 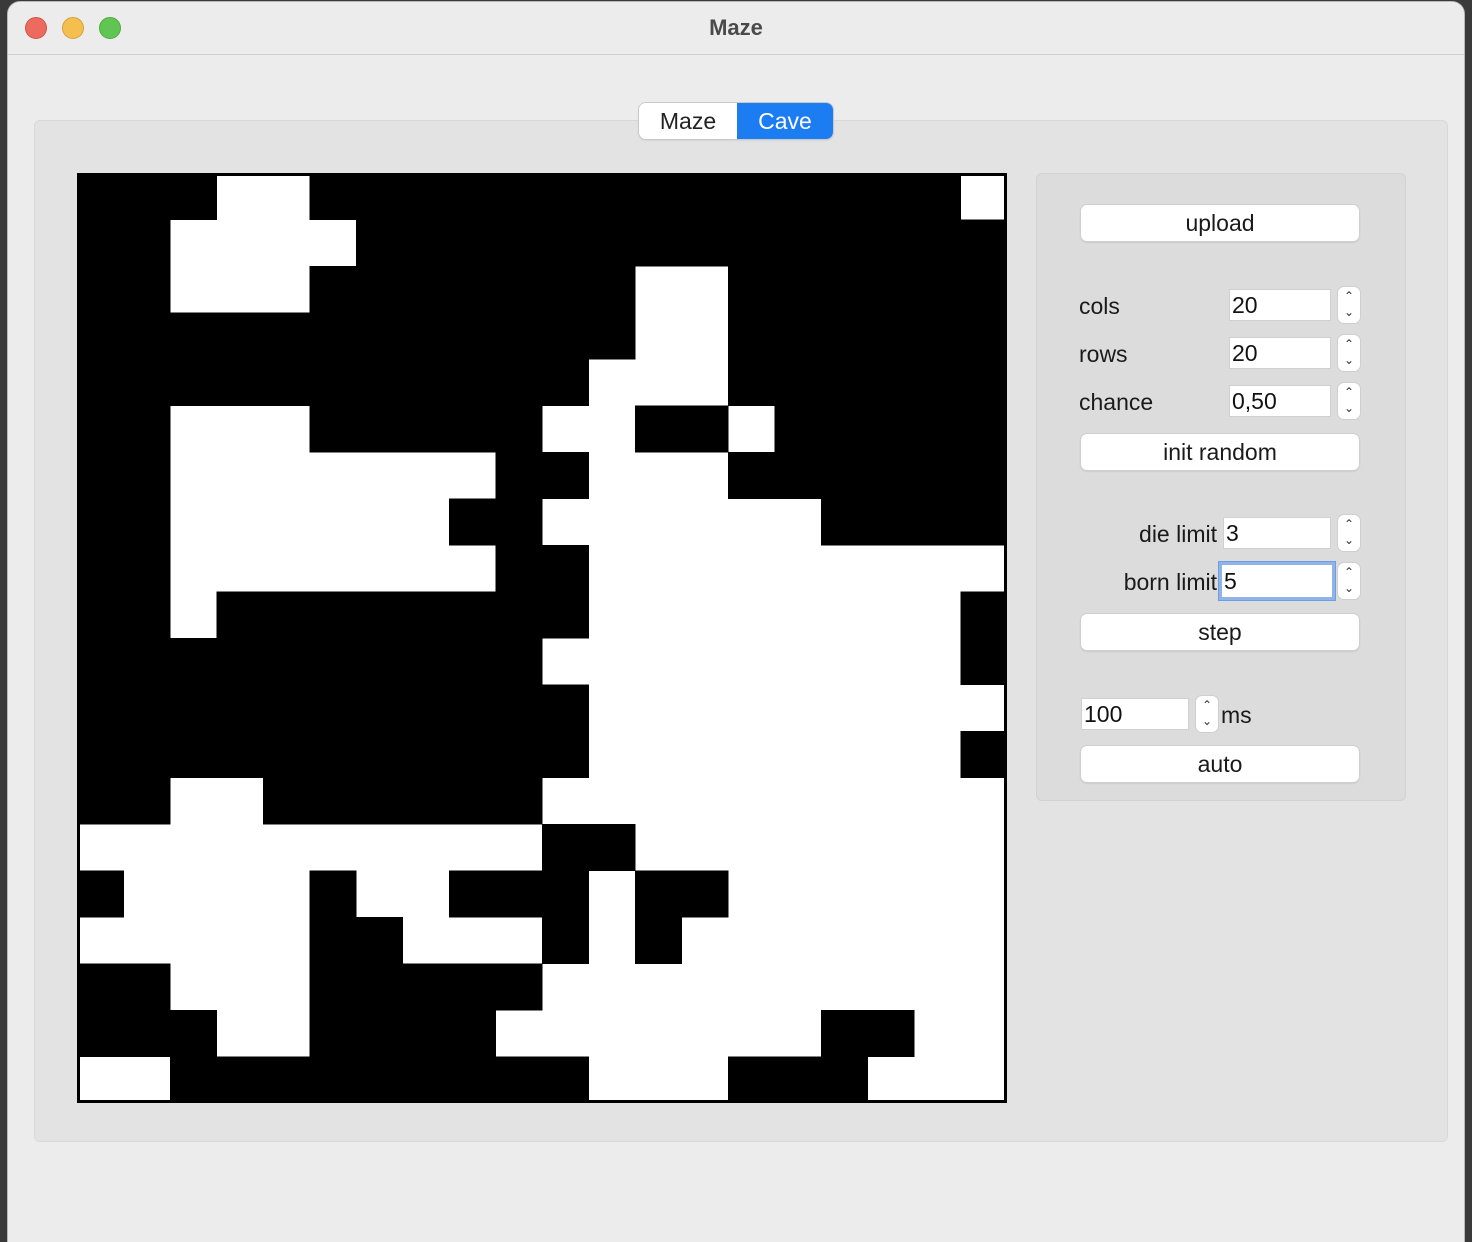 What do you see at coordinates (1277, 581) in the screenshot?
I see `born-limit-field` at bounding box center [1277, 581].